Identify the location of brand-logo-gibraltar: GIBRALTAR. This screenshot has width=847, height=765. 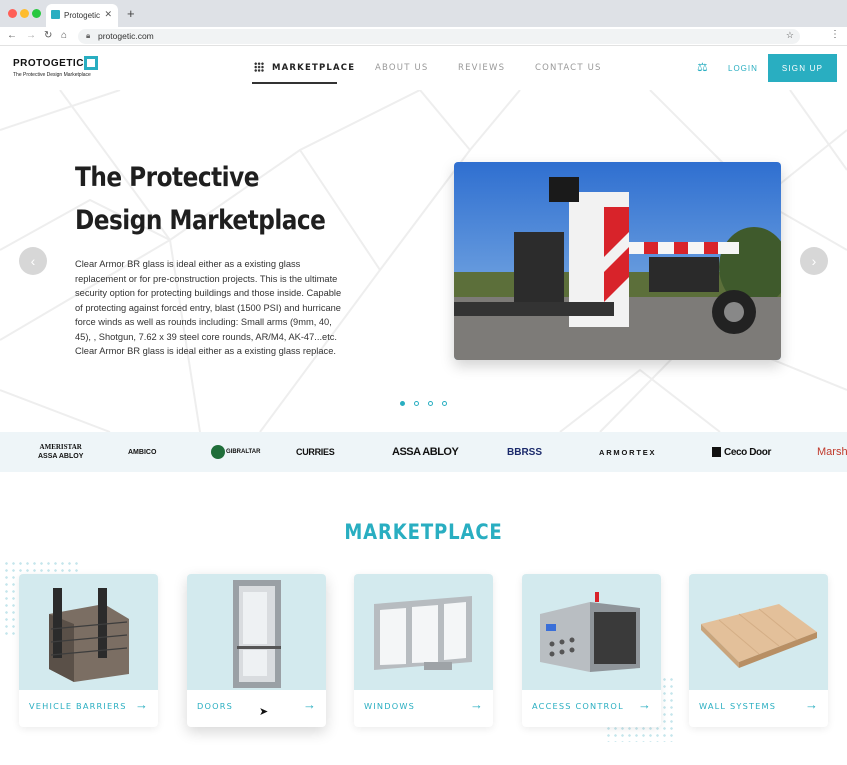
(235, 452).